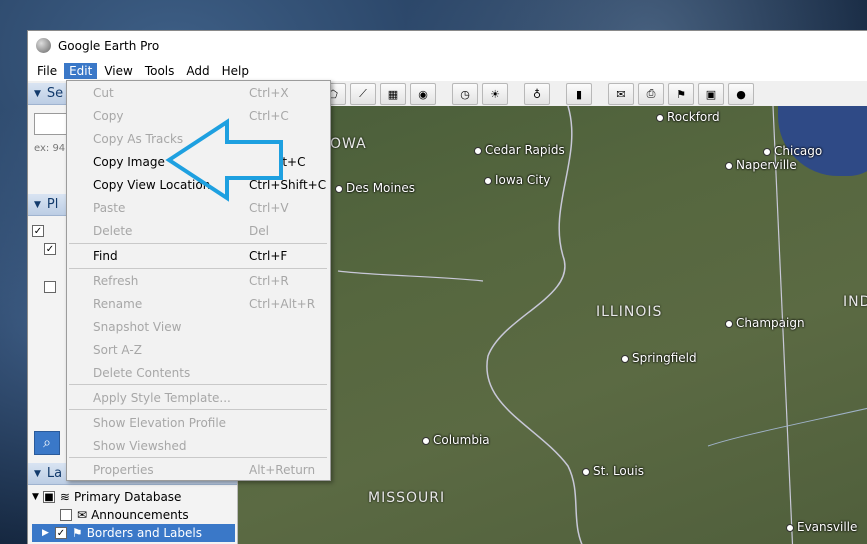 The image size is (867, 544). I want to click on print-button: ⎙, so click(651, 94).